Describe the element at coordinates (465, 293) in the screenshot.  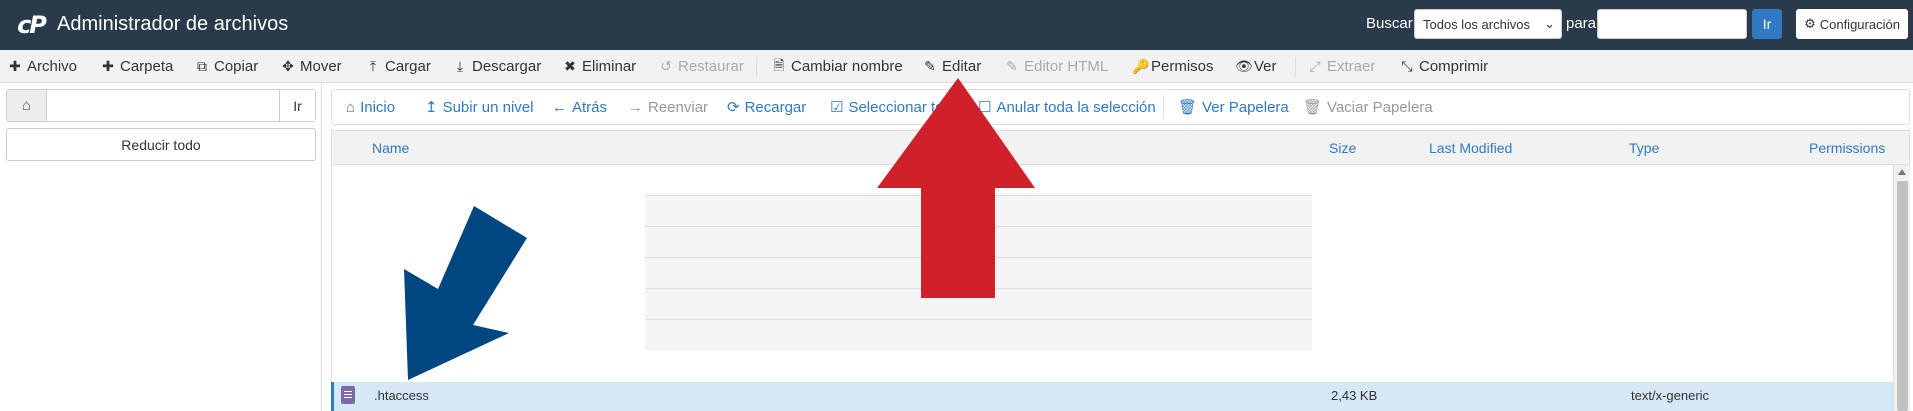
I see `blue-annotation-arrow-icon` at that location.